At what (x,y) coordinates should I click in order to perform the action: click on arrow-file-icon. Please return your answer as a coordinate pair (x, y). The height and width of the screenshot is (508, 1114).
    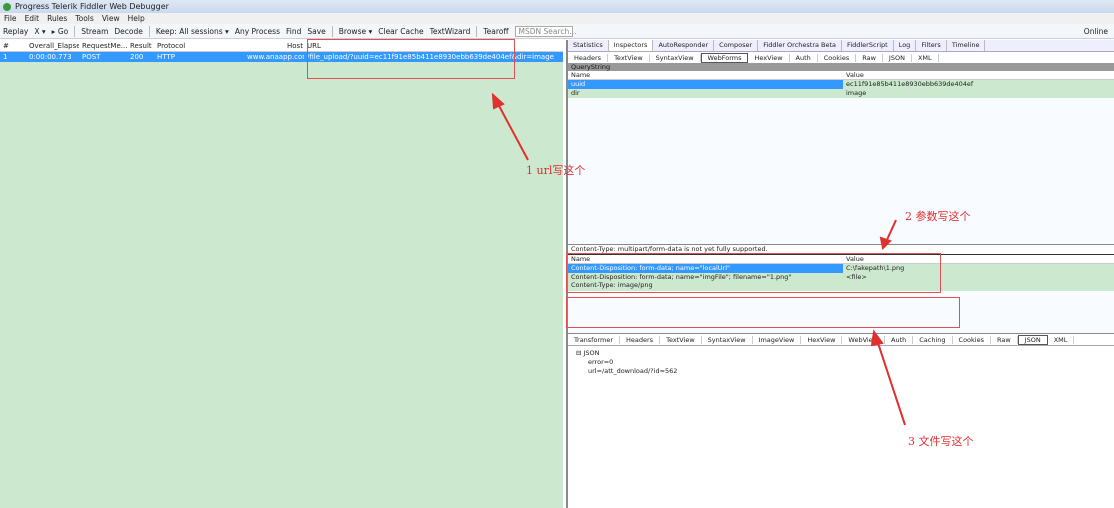
    Looking at the image, I should click on (891, 382).